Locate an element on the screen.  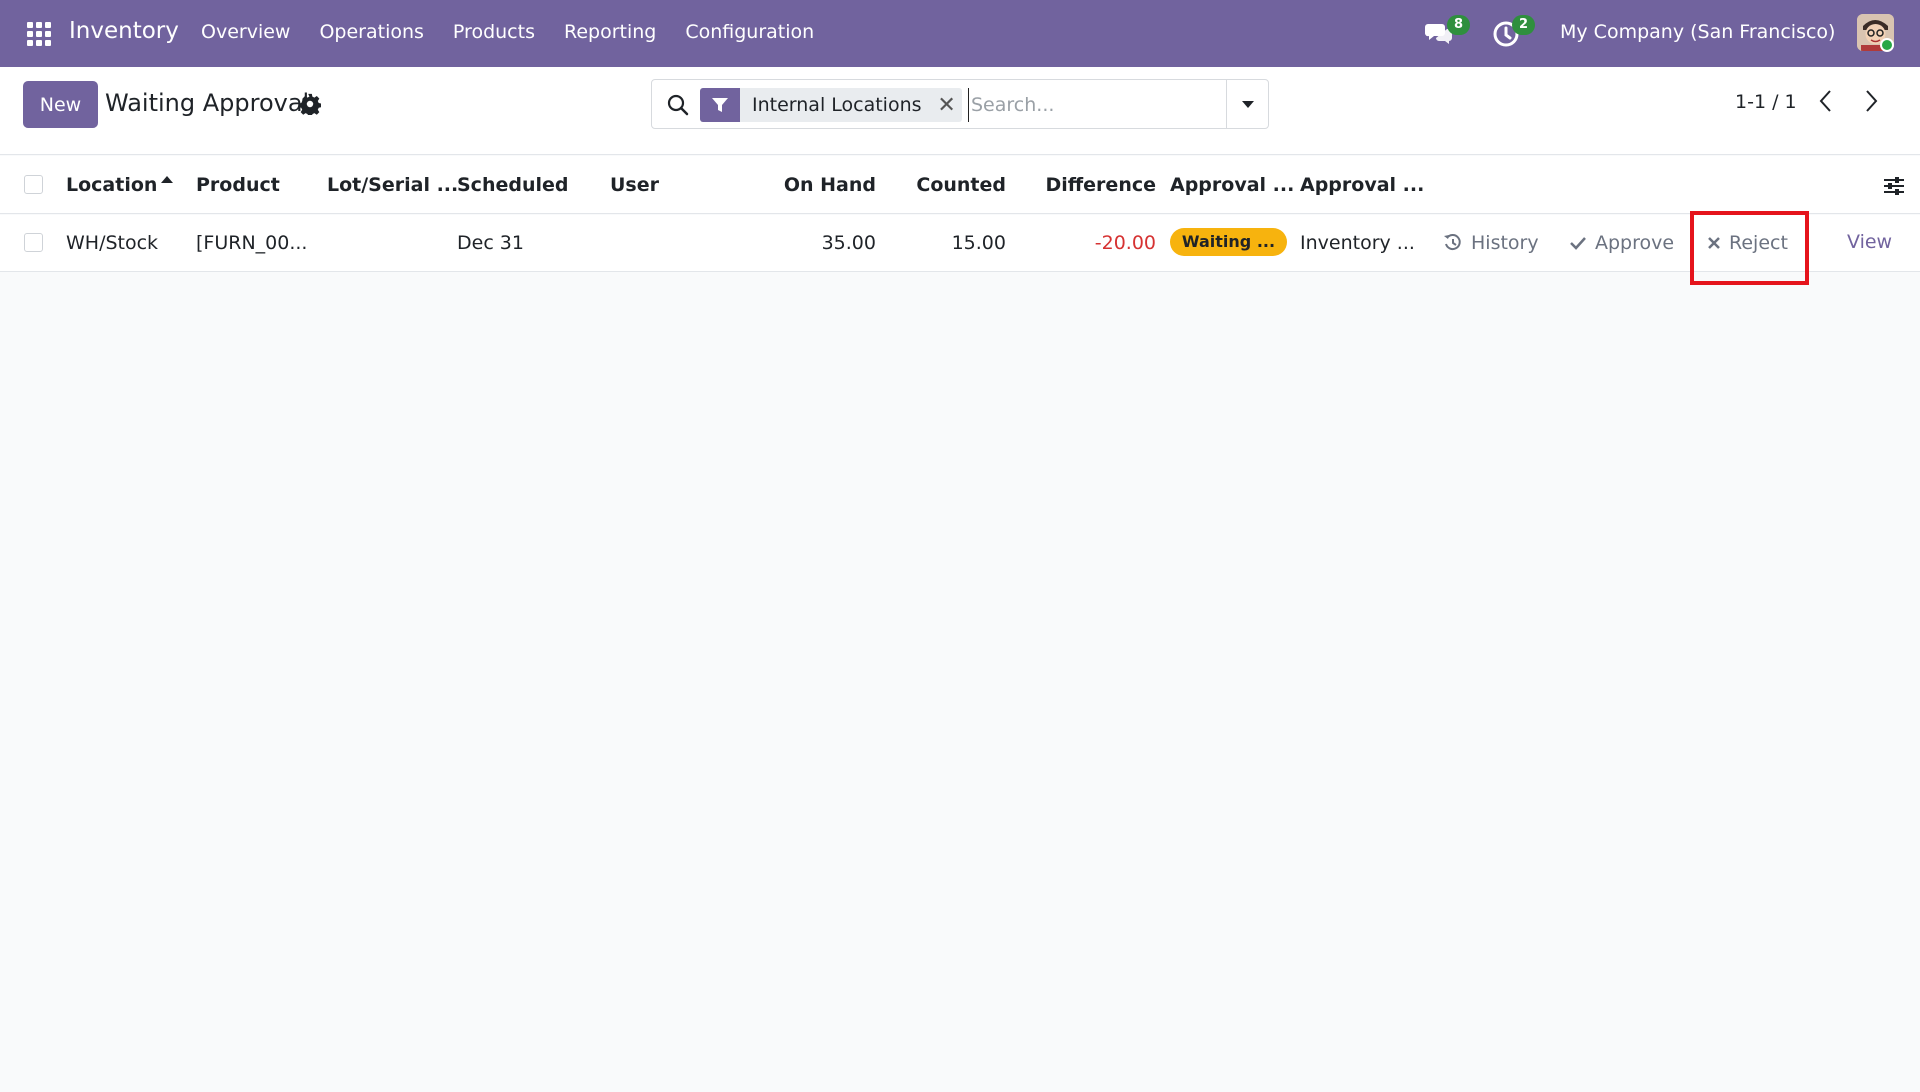
history-label: History is located at coordinates (1505, 243).